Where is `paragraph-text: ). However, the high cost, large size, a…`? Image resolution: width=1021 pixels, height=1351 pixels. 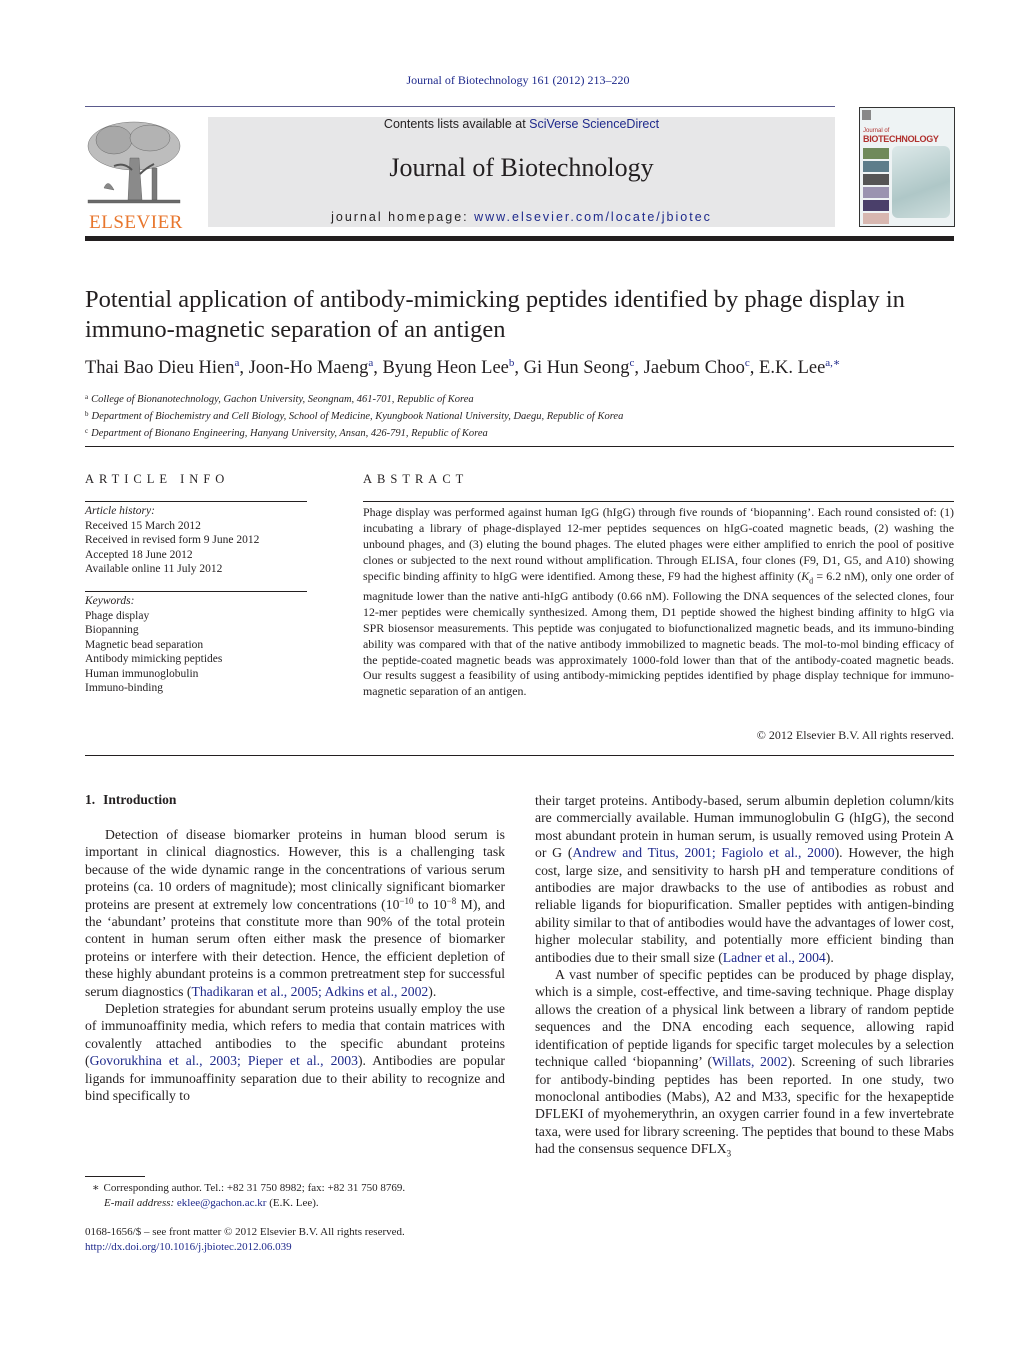 paragraph-text: ). However, the high cost, large size, a… is located at coordinates (744, 905).